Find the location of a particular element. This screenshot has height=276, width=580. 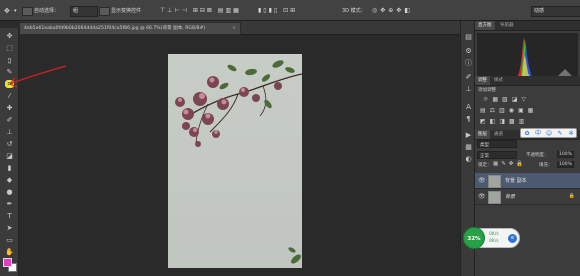

path-select-icon: ➤ is located at coordinates (9, 228).